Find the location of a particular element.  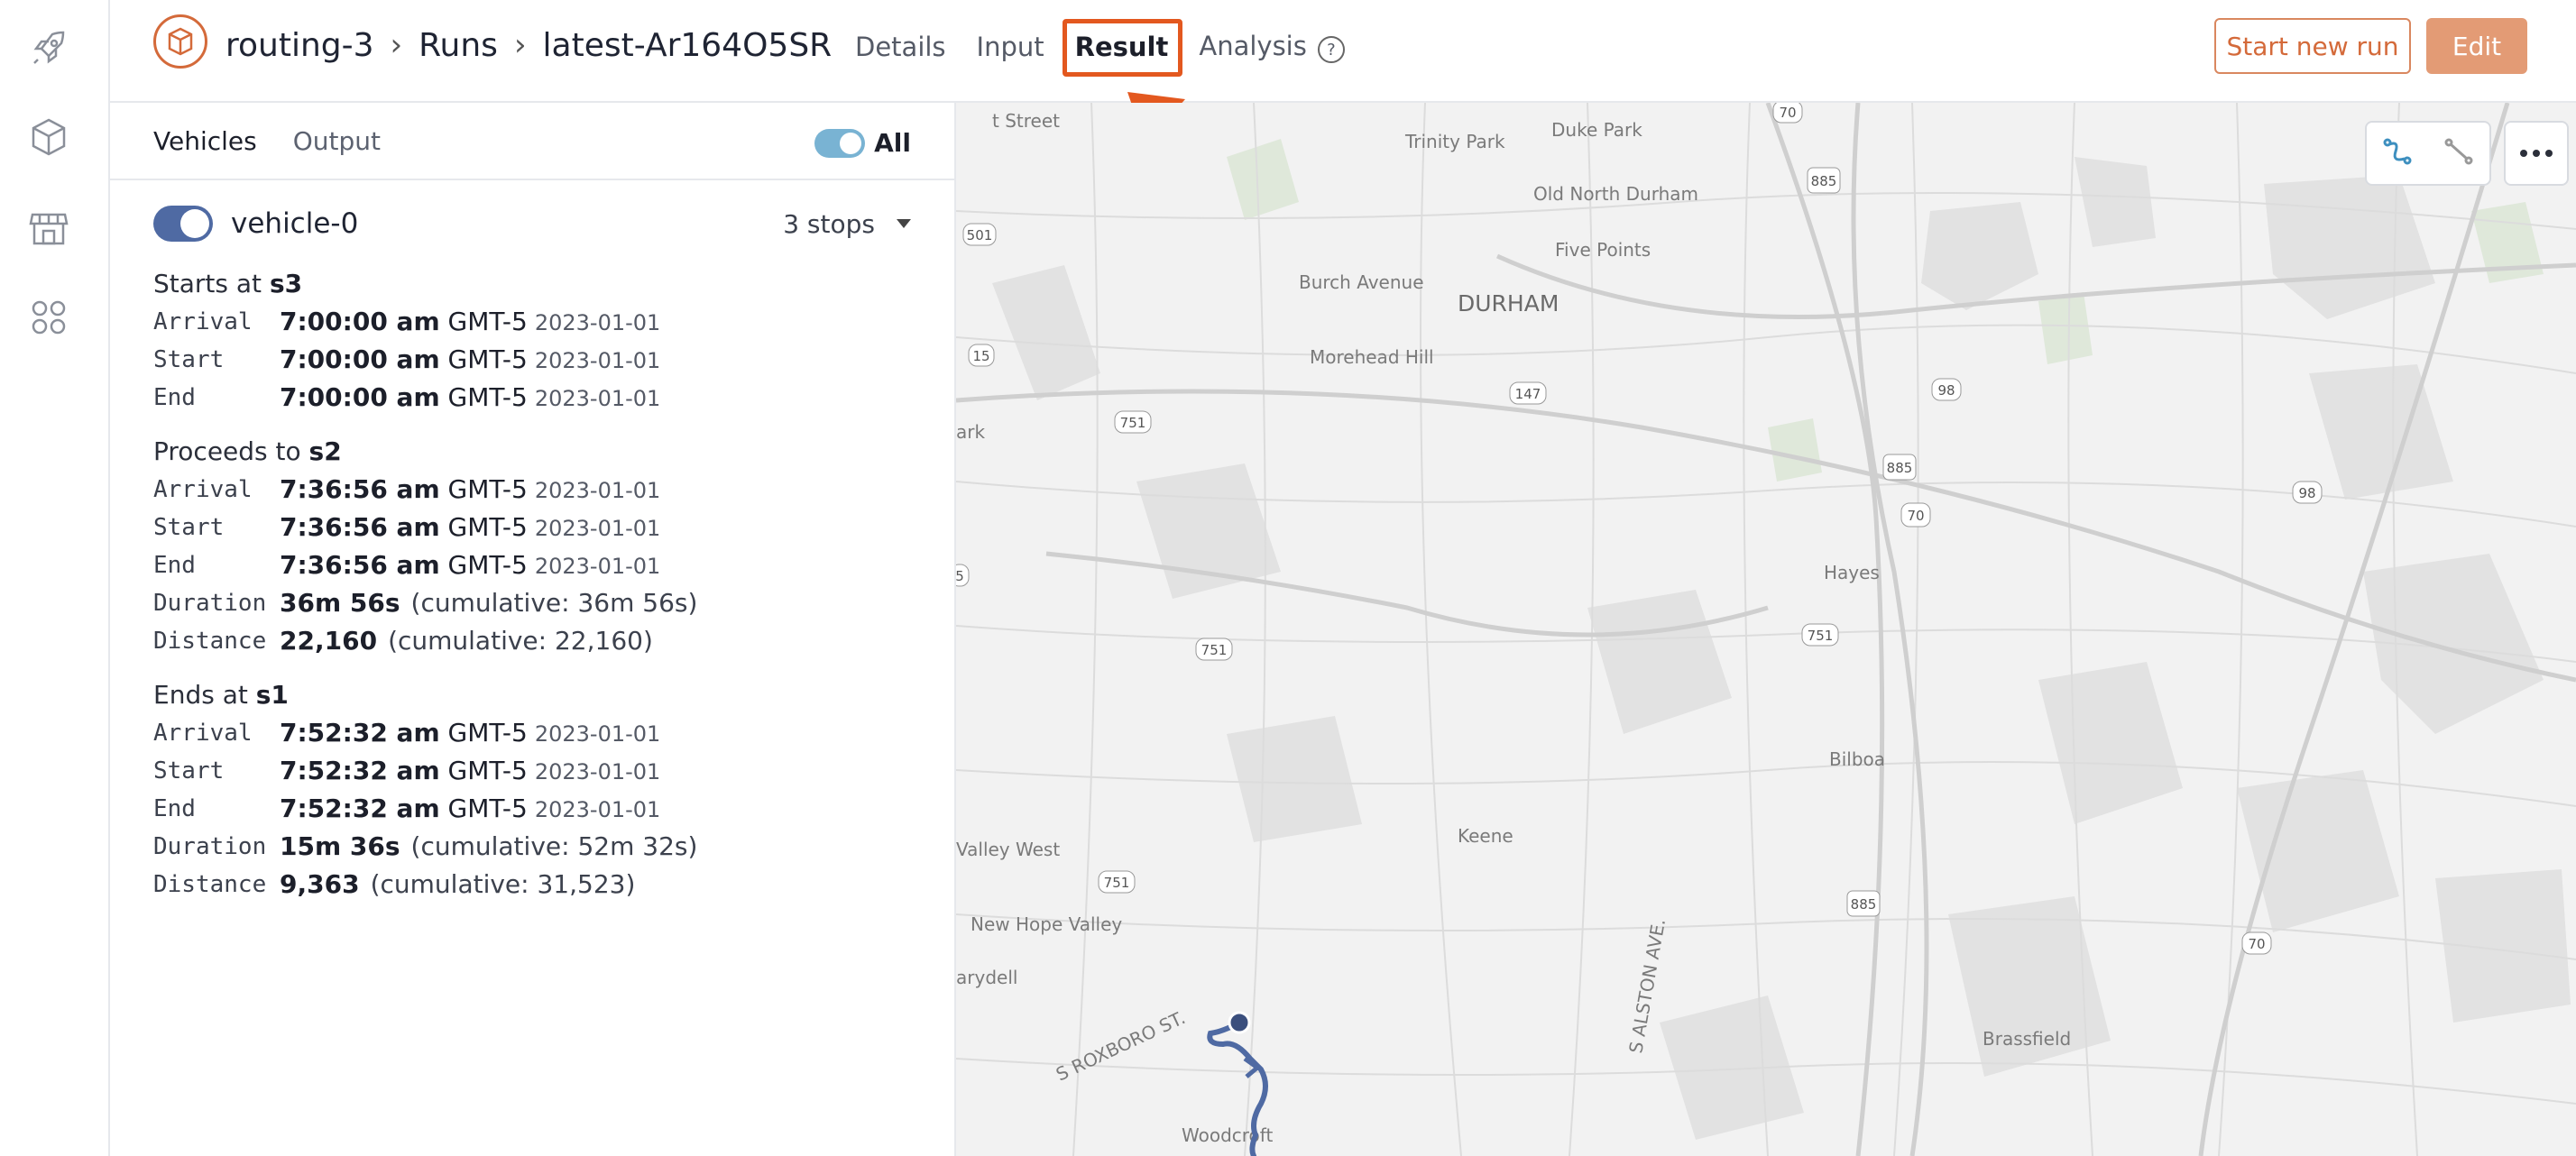

route-stop-marker is located at coordinates (1239, 1023).